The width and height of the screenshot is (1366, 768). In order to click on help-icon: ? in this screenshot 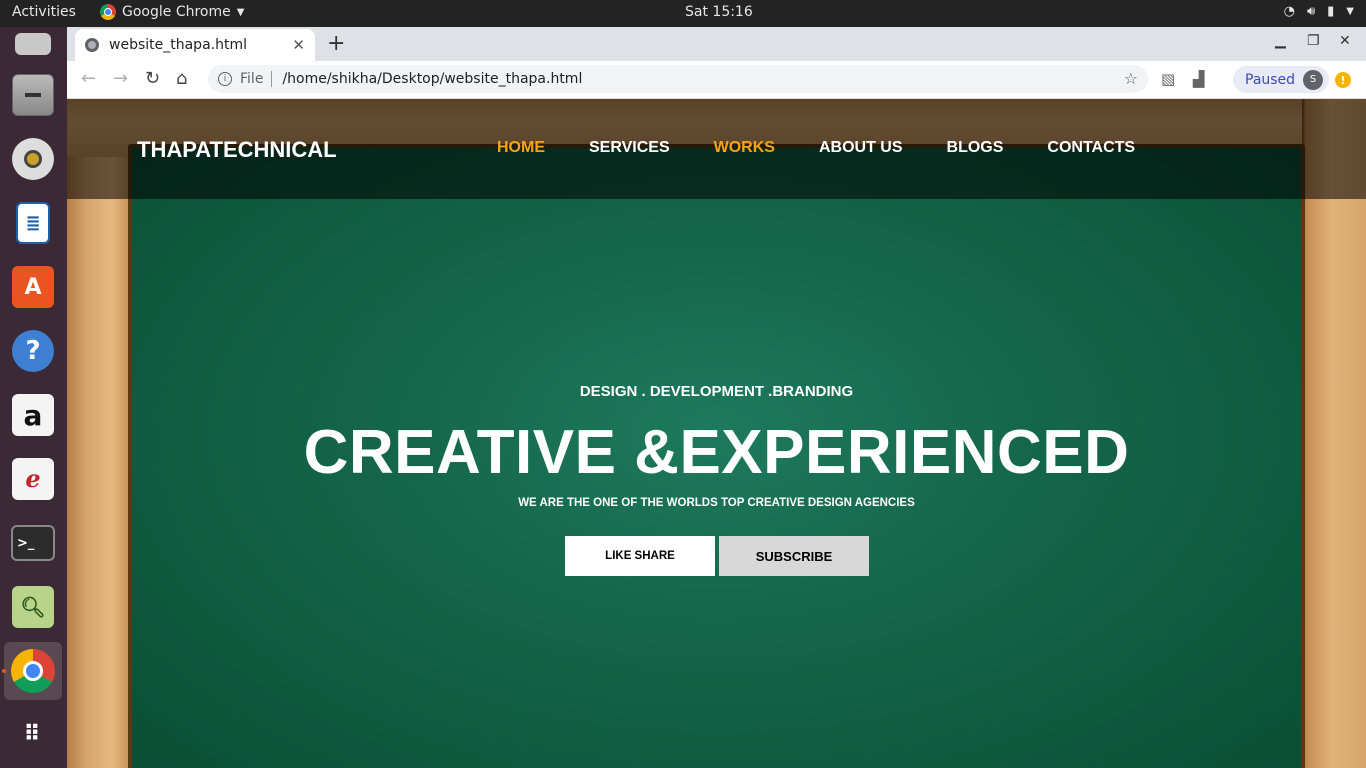, I will do `click(33, 351)`.